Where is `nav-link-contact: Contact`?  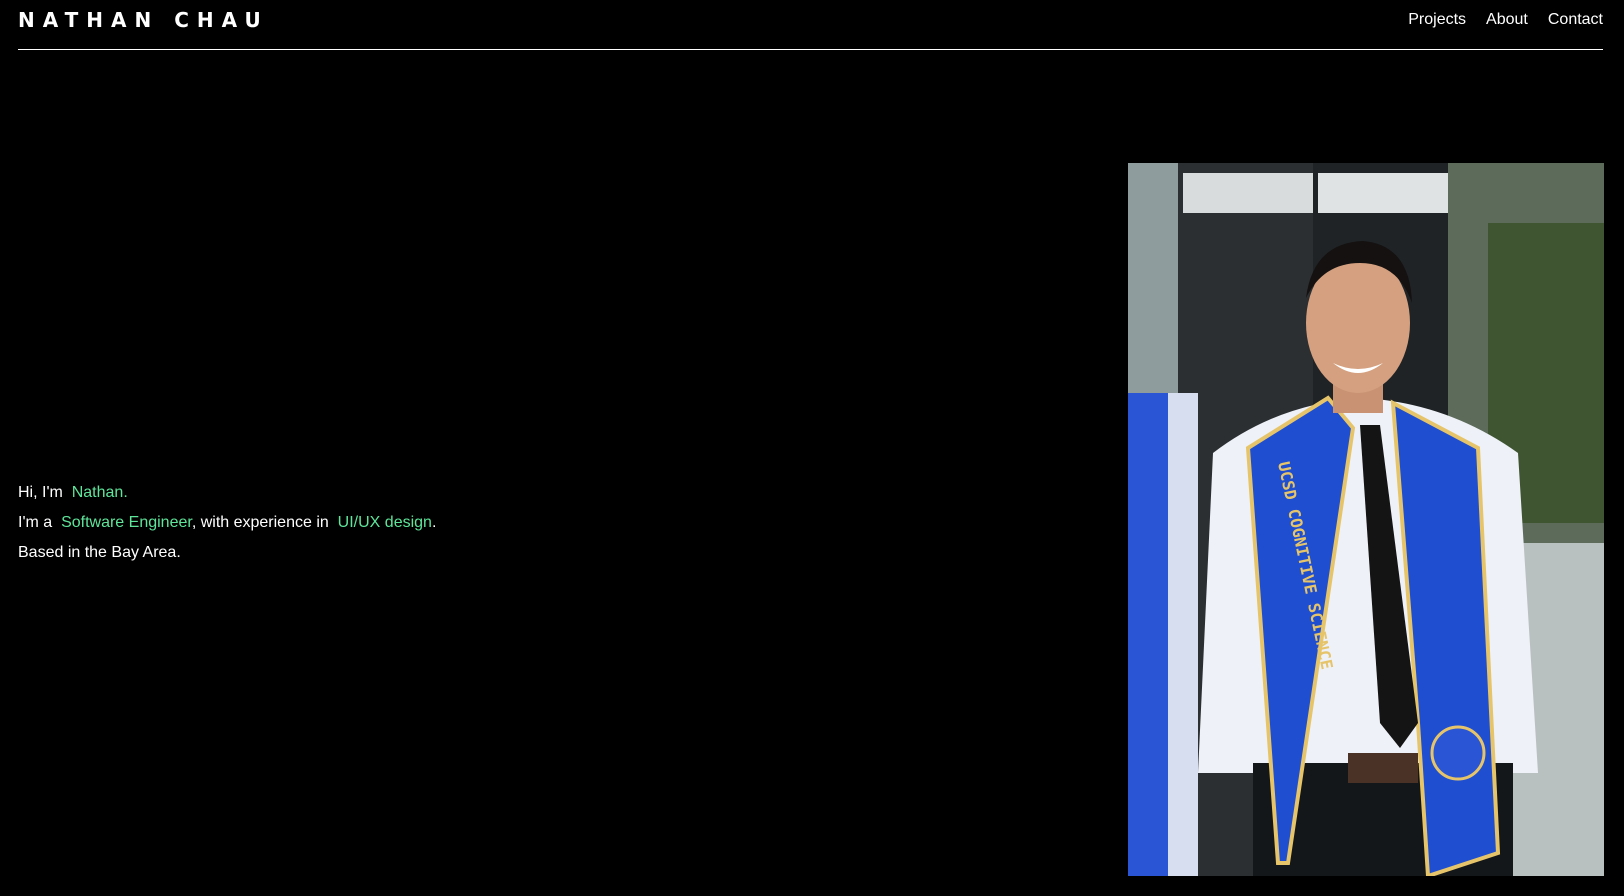
nav-link-contact: Contact is located at coordinates (1575, 20).